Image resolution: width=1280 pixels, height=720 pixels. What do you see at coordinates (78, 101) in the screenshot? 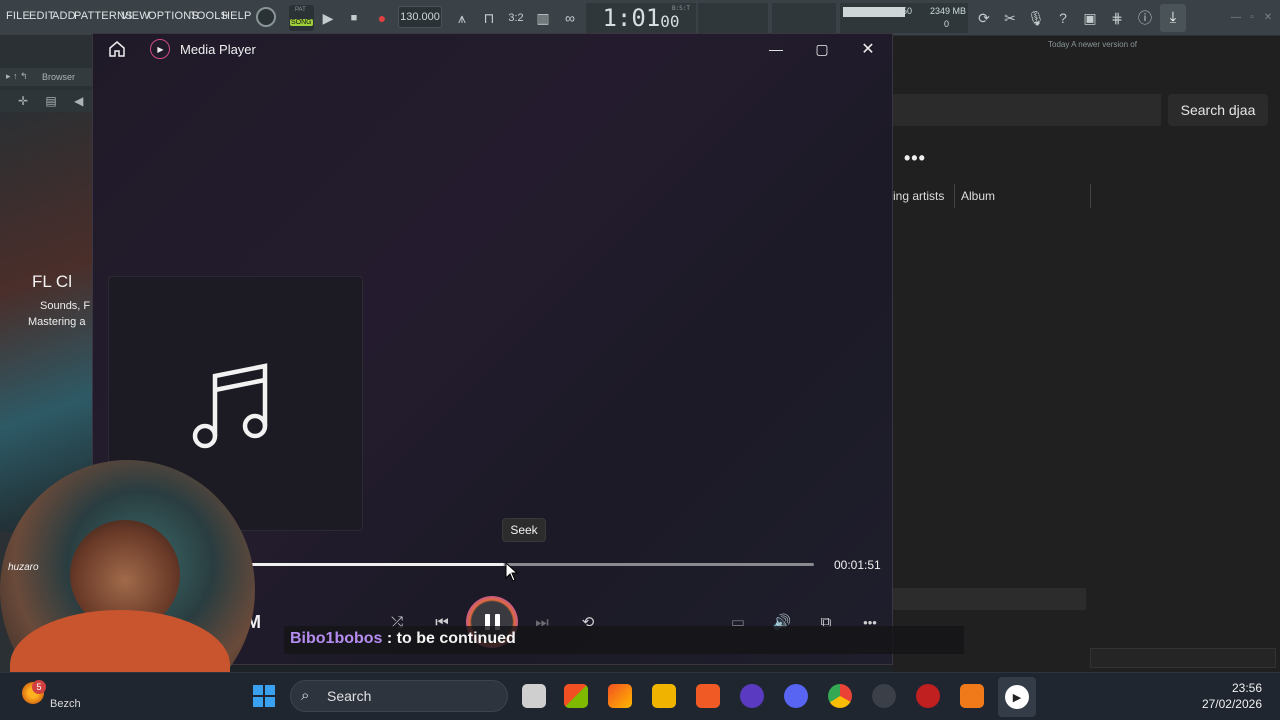
I see `browser-speaker-icon: ◀` at bounding box center [78, 101].